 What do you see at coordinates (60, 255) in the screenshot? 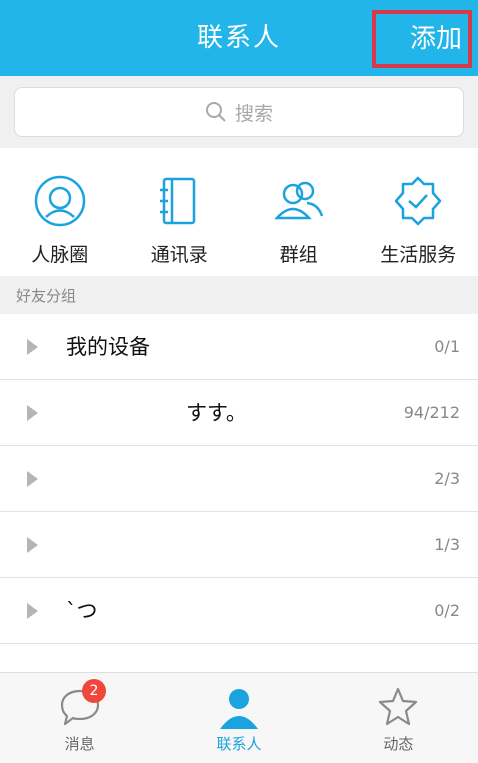
I see `quick-label: 人脉圈` at bounding box center [60, 255].